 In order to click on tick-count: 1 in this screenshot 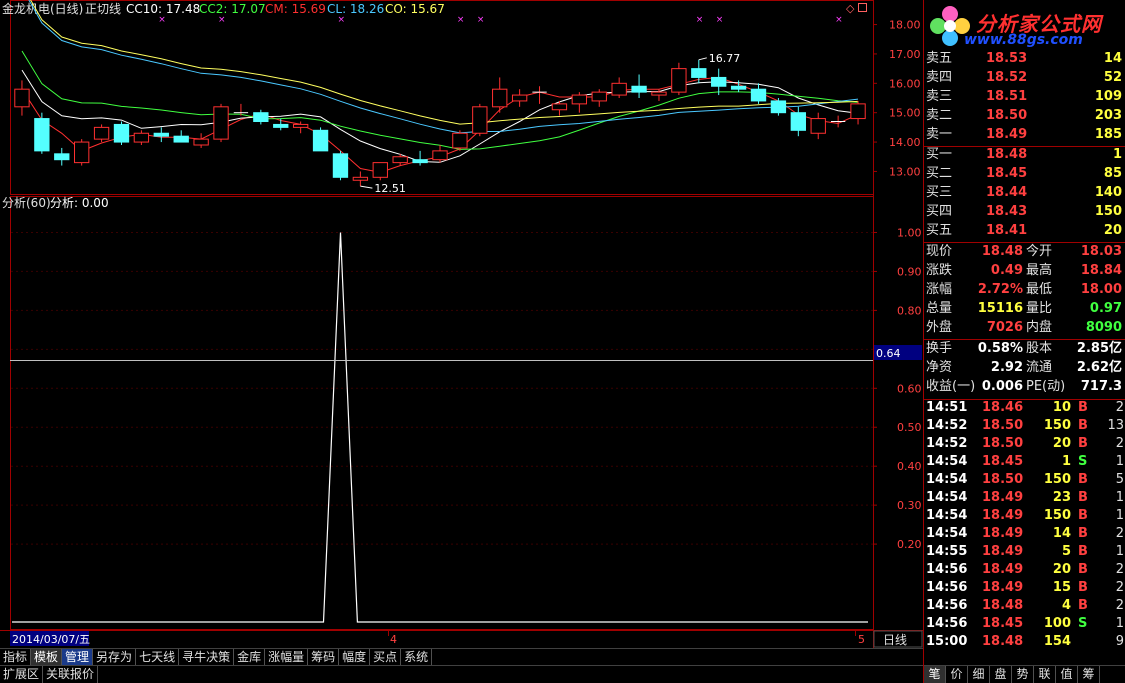, I will do `click(1119, 461)`.